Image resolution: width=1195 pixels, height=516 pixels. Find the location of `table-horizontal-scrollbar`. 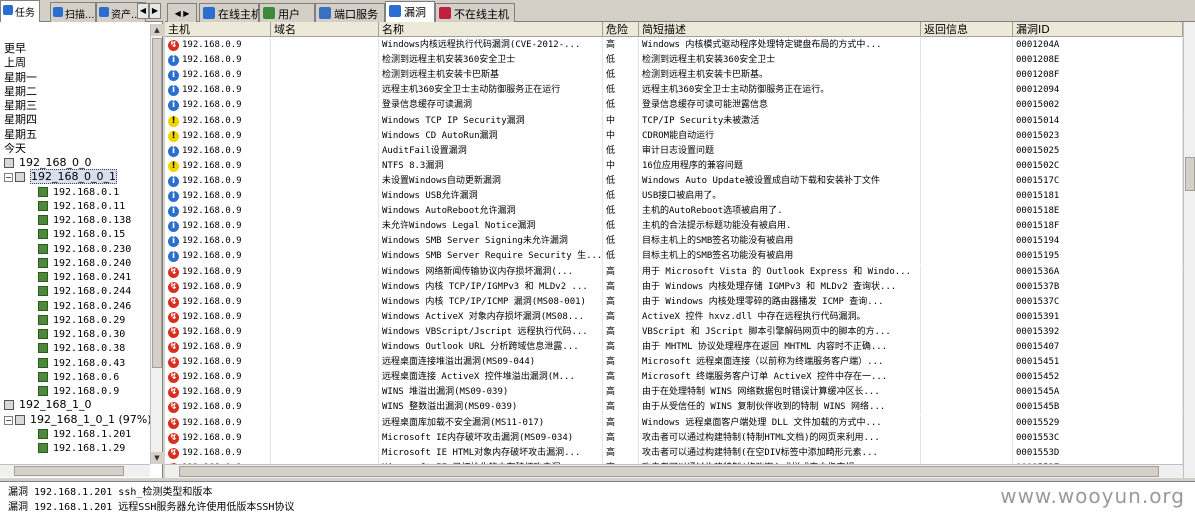

table-horizontal-scrollbar is located at coordinates (674, 471).